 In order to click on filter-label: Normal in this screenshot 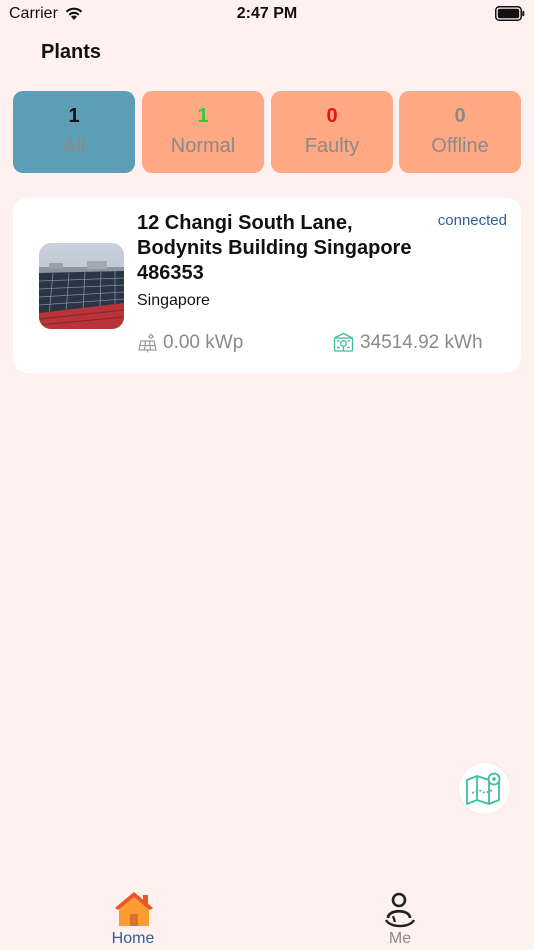, I will do `click(203, 146)`.